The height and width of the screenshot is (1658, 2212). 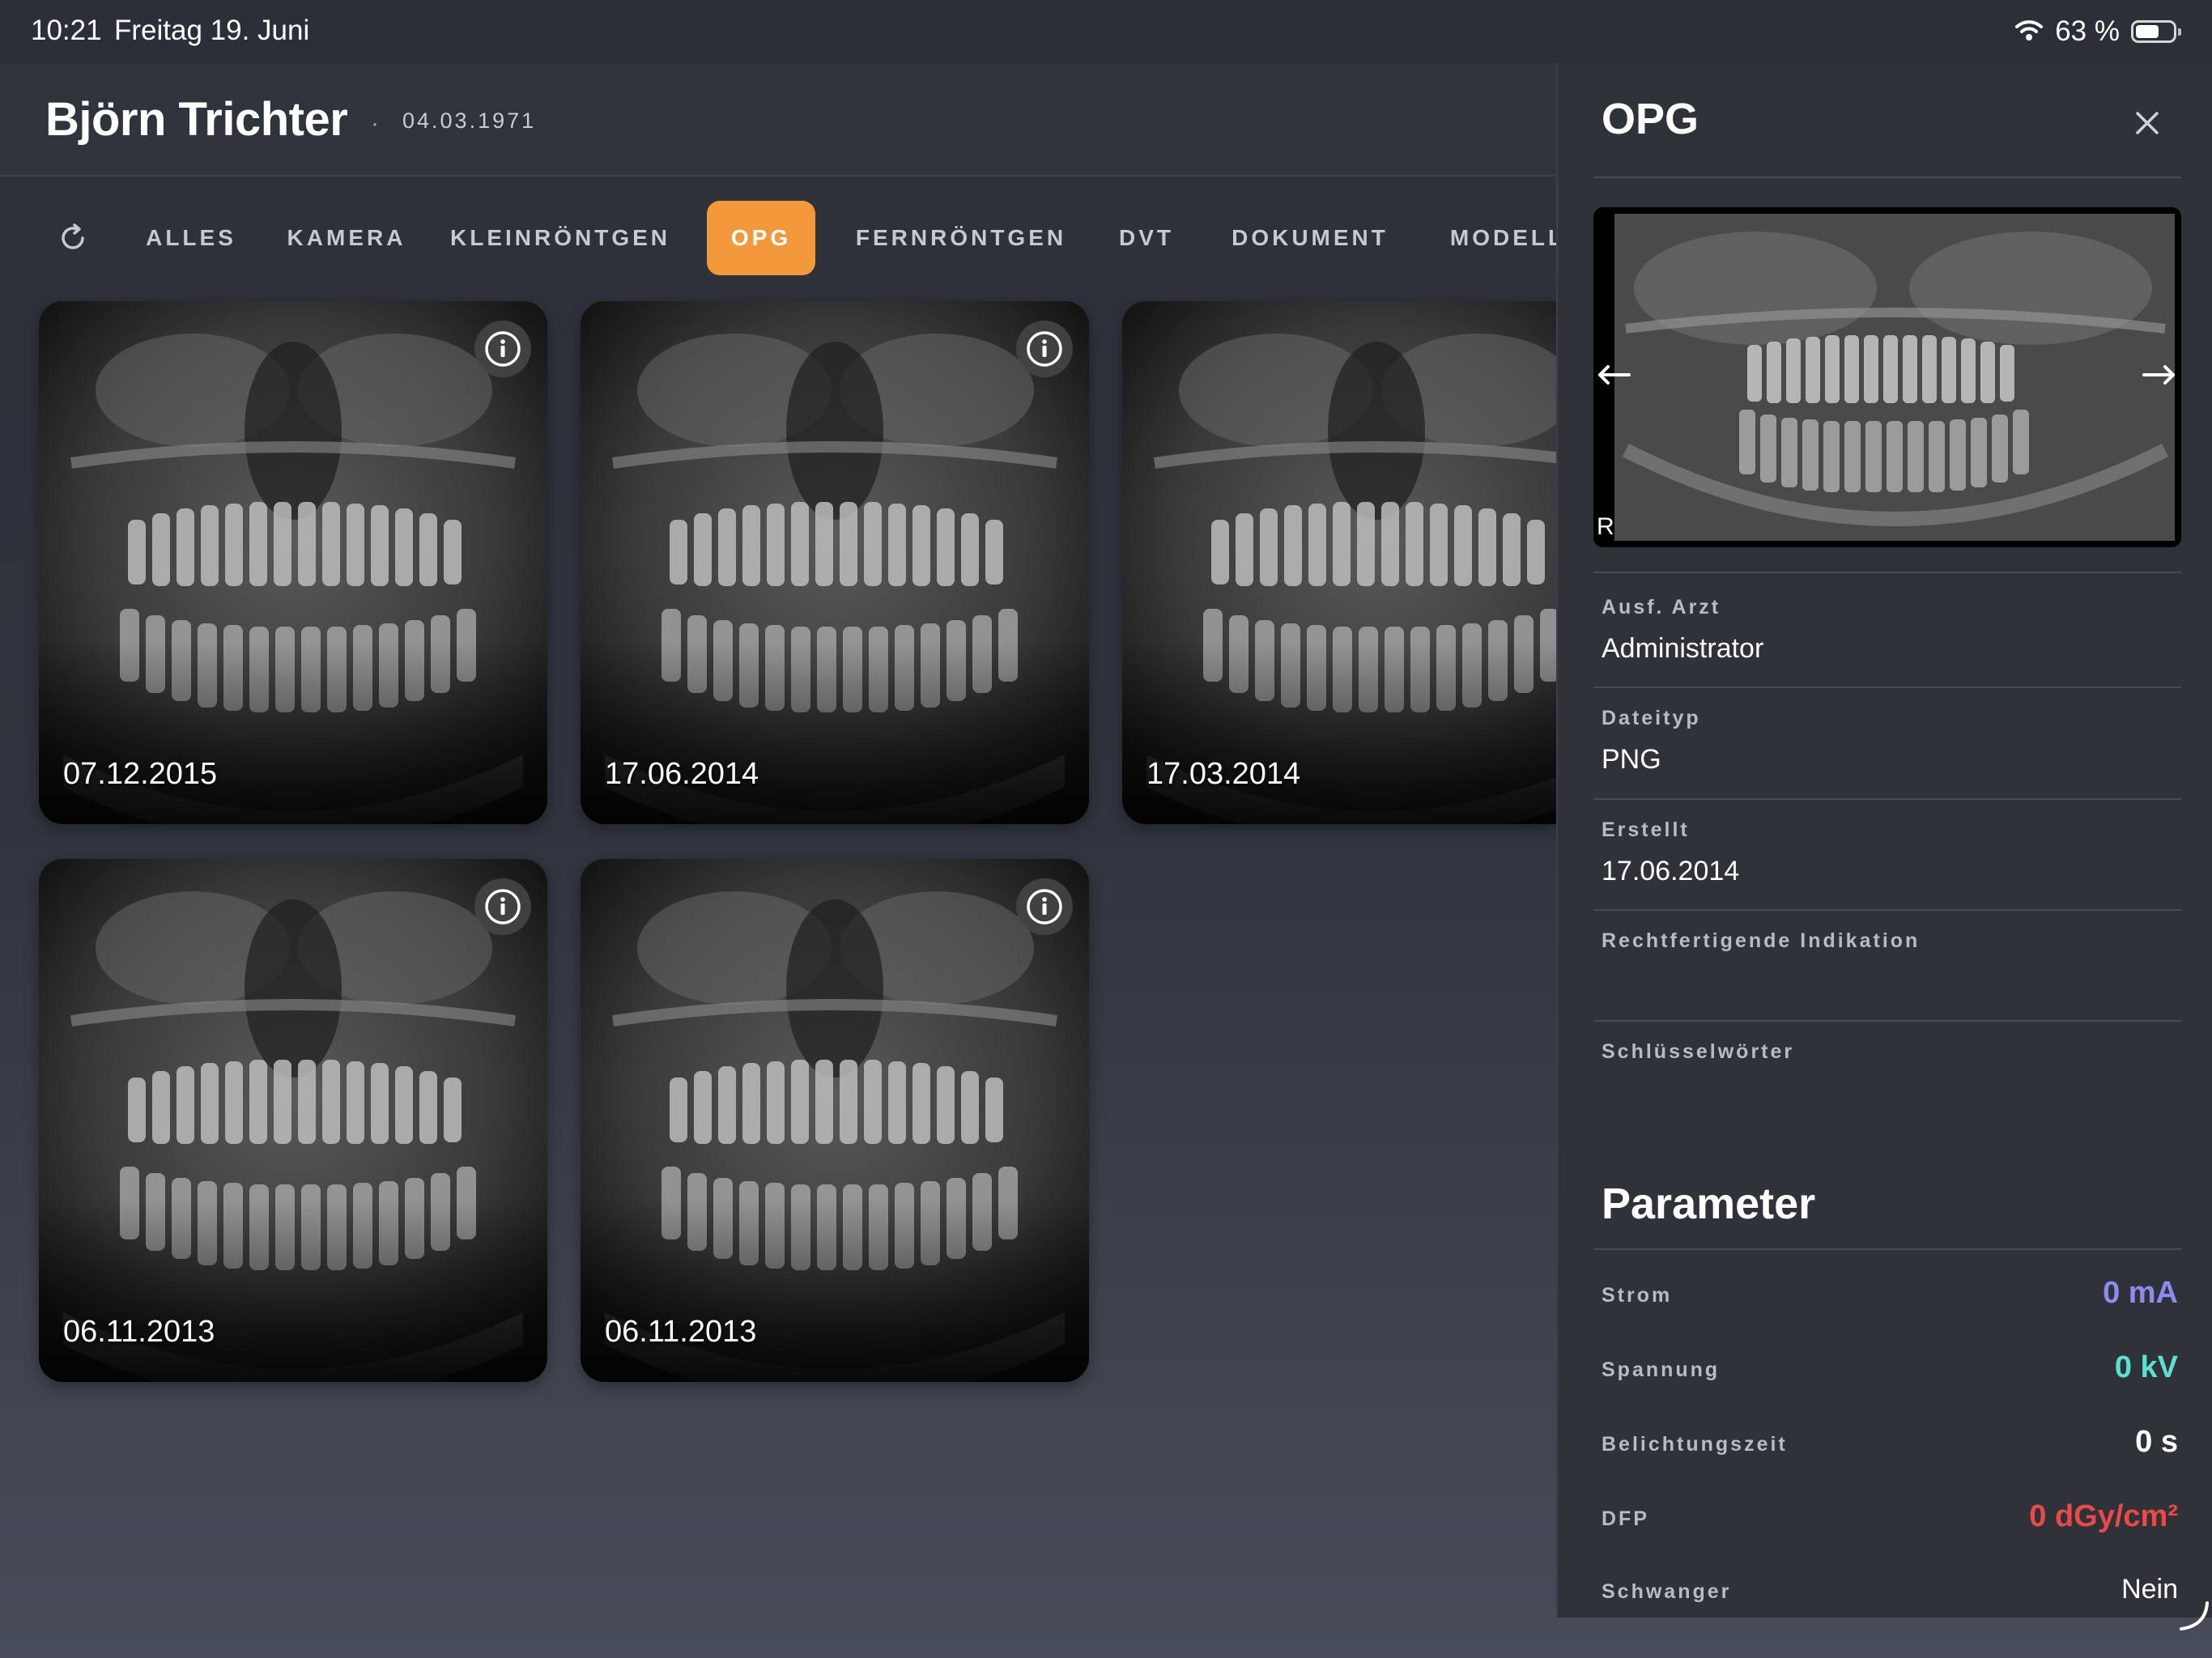 I want to click on arrow-left-icon, so click(x=1614, y=377).